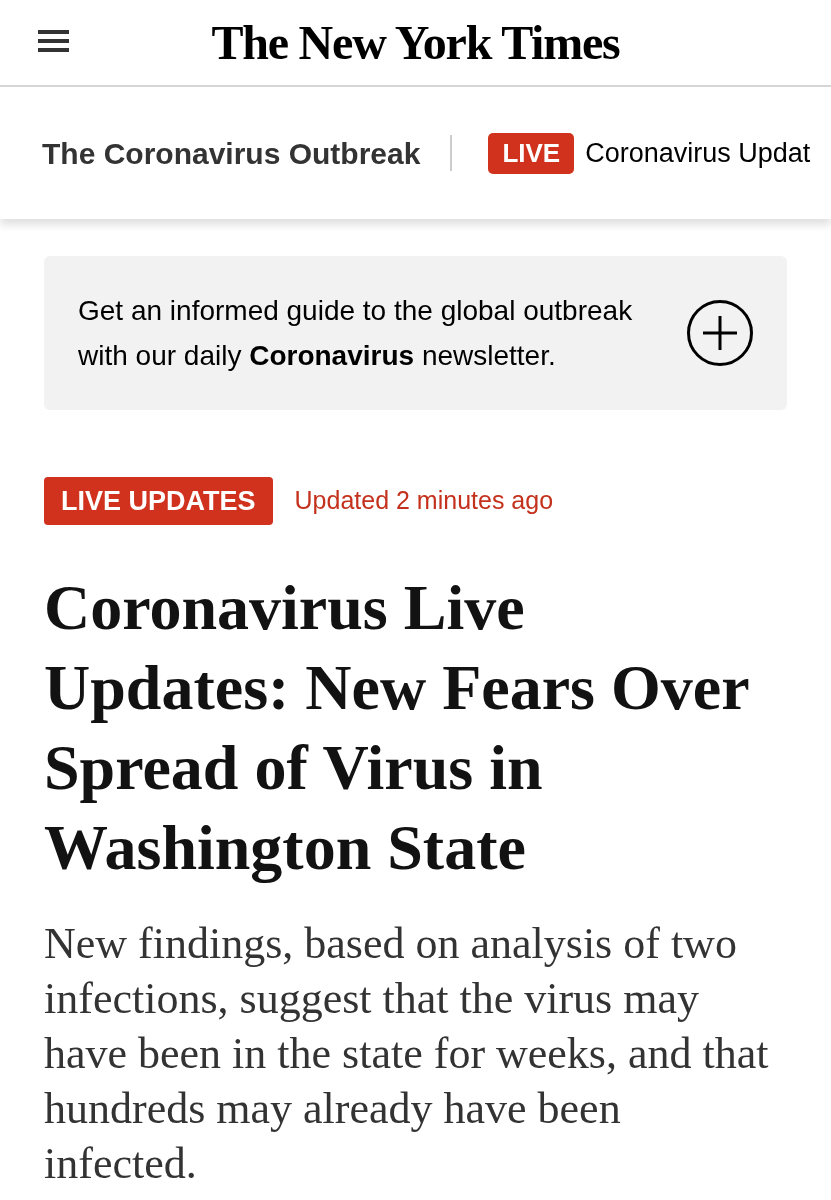  Describe the element at coordinates (53, 41) in the screenshot. I see `menu-icon` at that location.